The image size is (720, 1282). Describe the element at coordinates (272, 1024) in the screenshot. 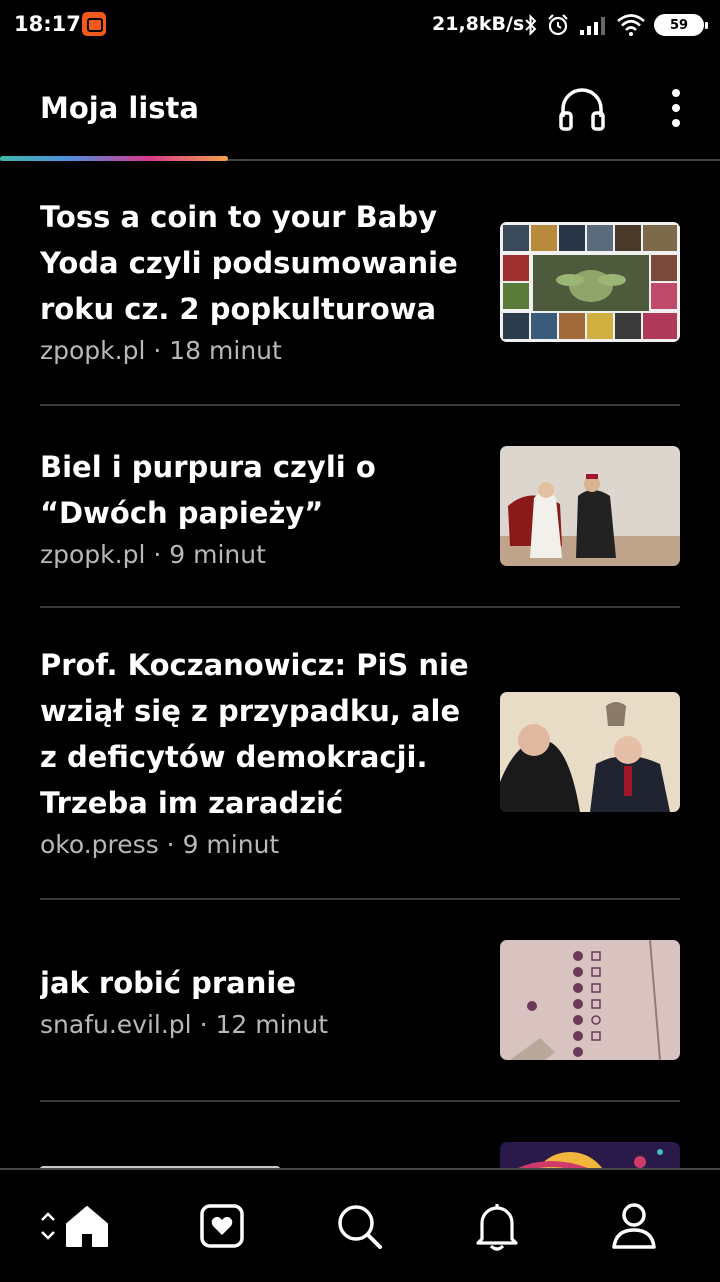

I see `reading-time: 12 minut` at that location.